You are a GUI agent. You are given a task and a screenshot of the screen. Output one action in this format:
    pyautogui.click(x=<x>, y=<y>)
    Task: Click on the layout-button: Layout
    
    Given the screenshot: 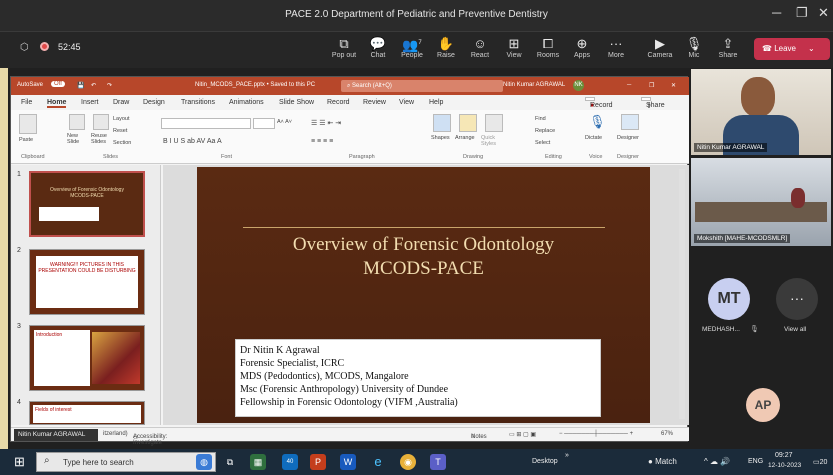 What is the action you would take?
    pyautogui.click(x=121, y=119)
    